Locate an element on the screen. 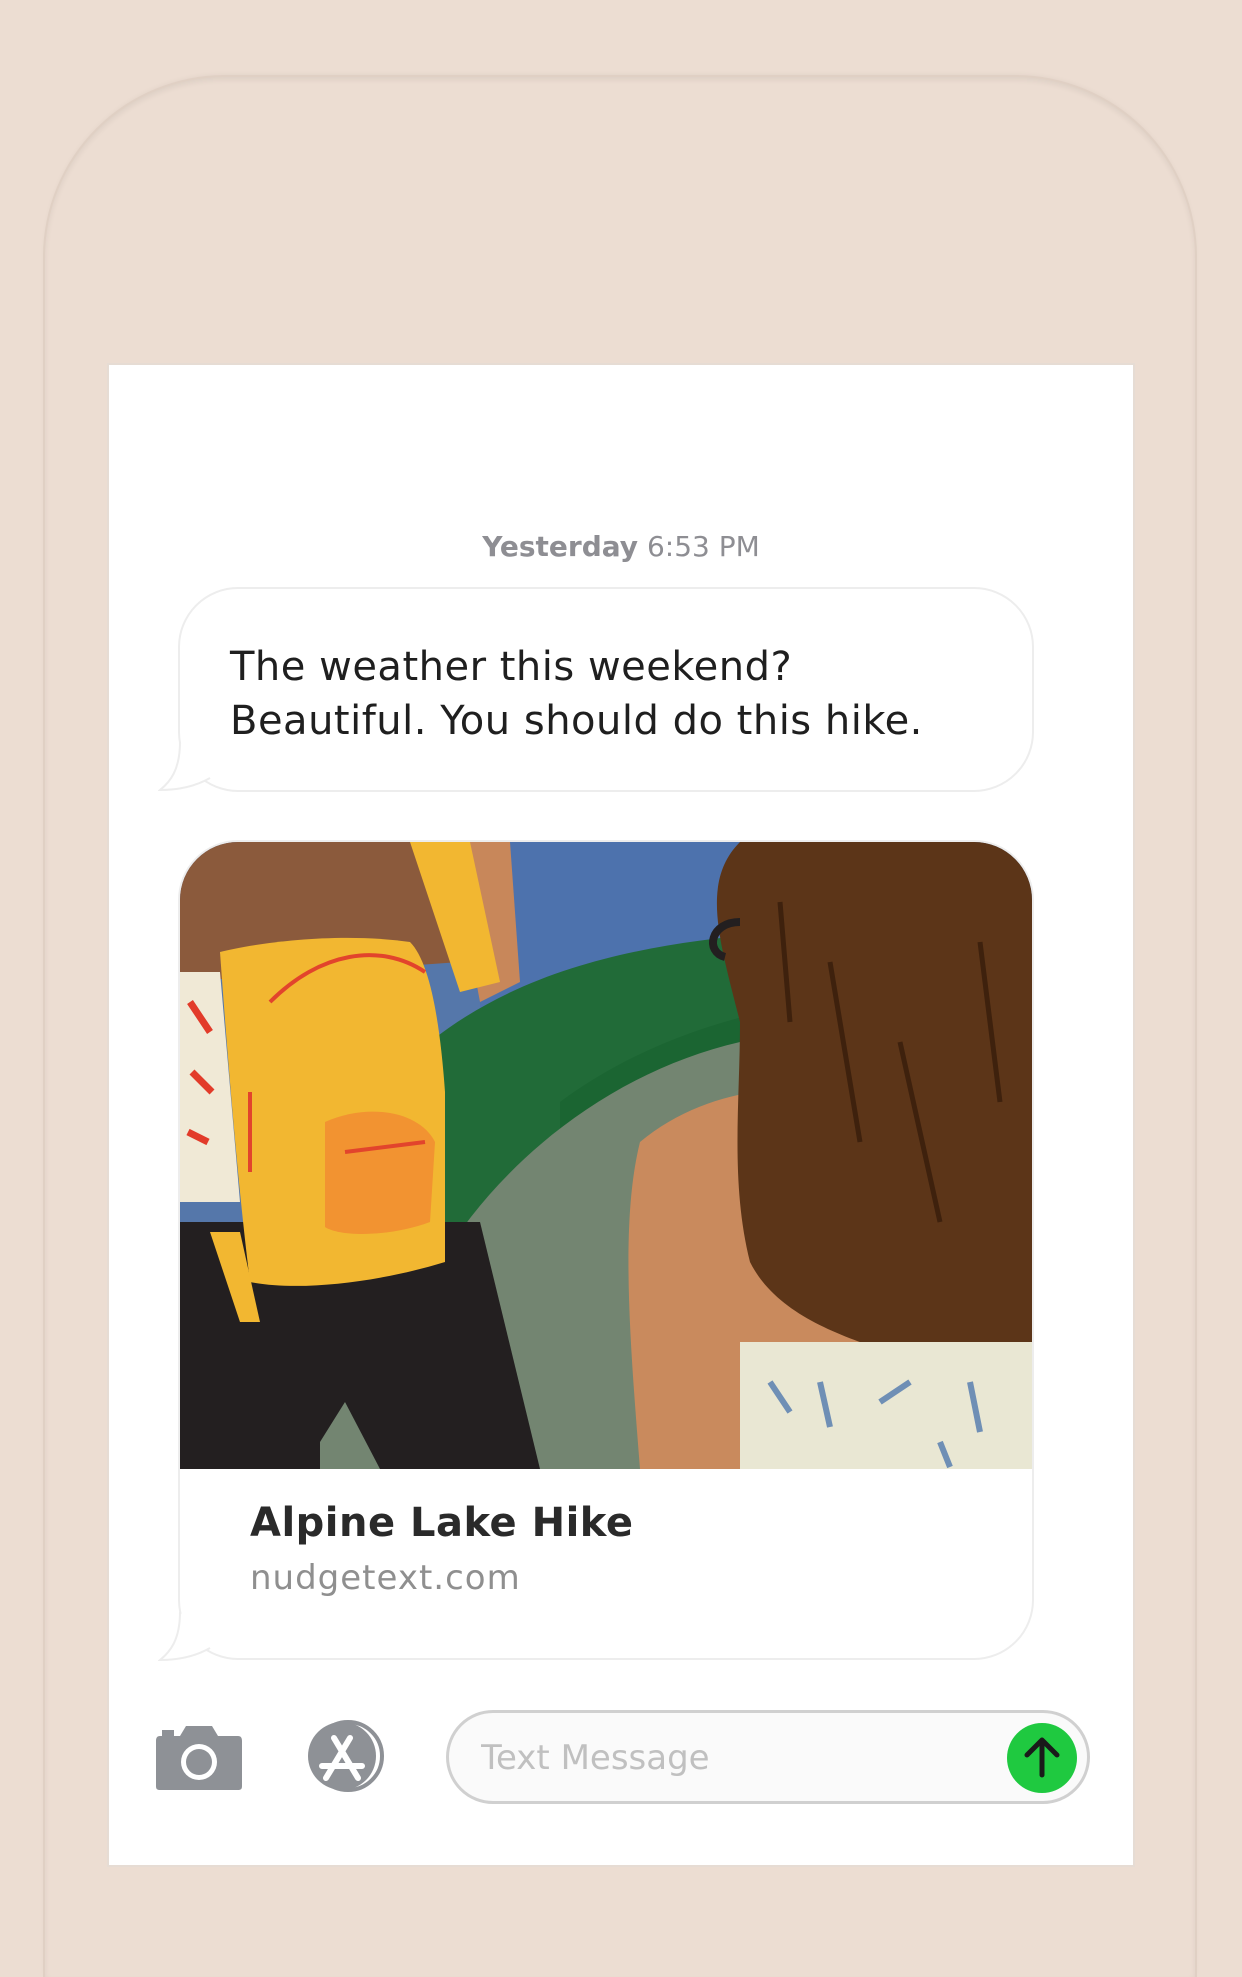  message-input-field is located at coordinates (768, 1757).